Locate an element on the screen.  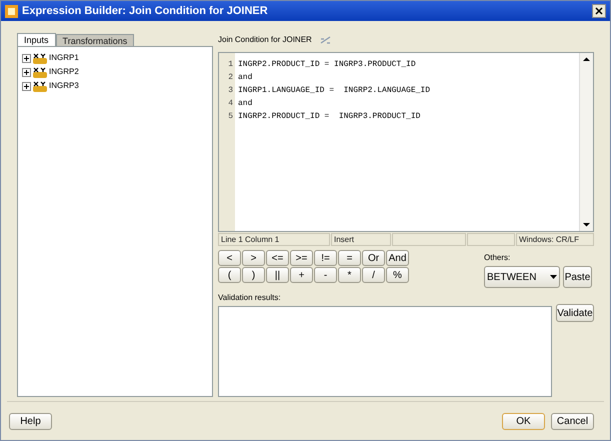
help-button: Help is located at coordinates (30, 421).